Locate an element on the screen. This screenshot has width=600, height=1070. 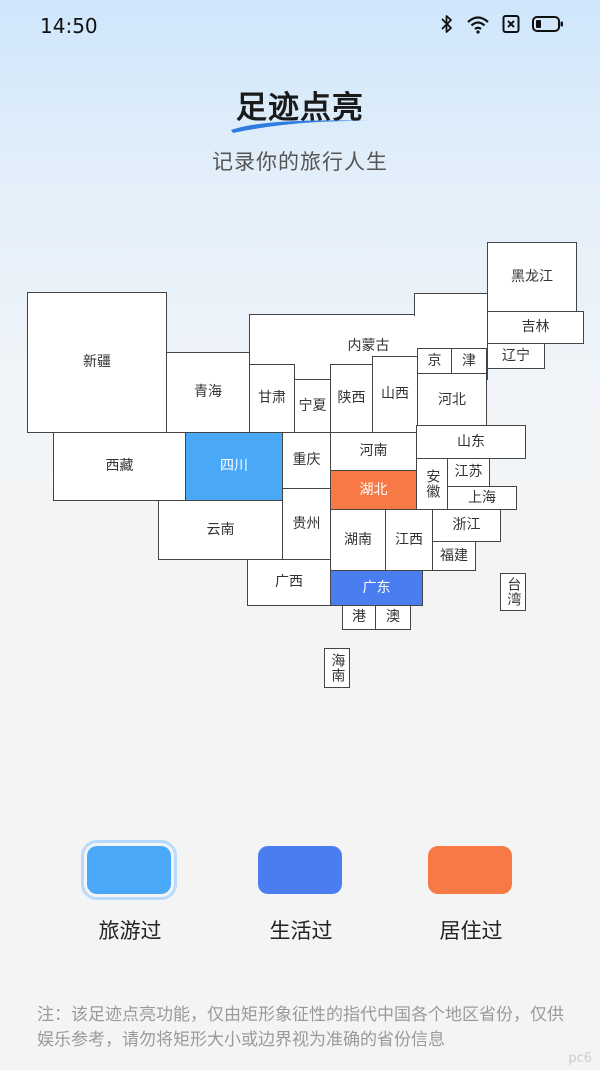
province-taiwan: 台湾 is located at coordinates (513, 592).